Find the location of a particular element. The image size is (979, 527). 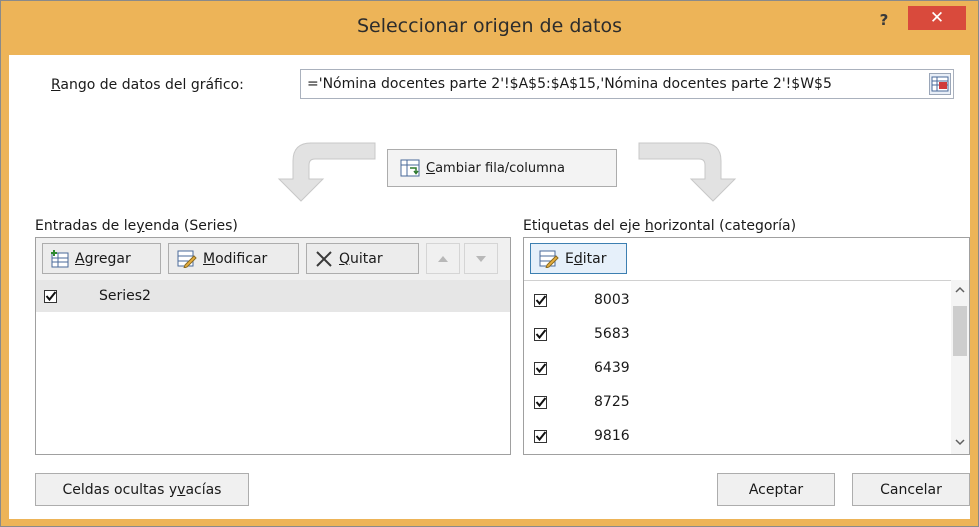

remove-series-label: Quitar is located at coordinates (361, 258).